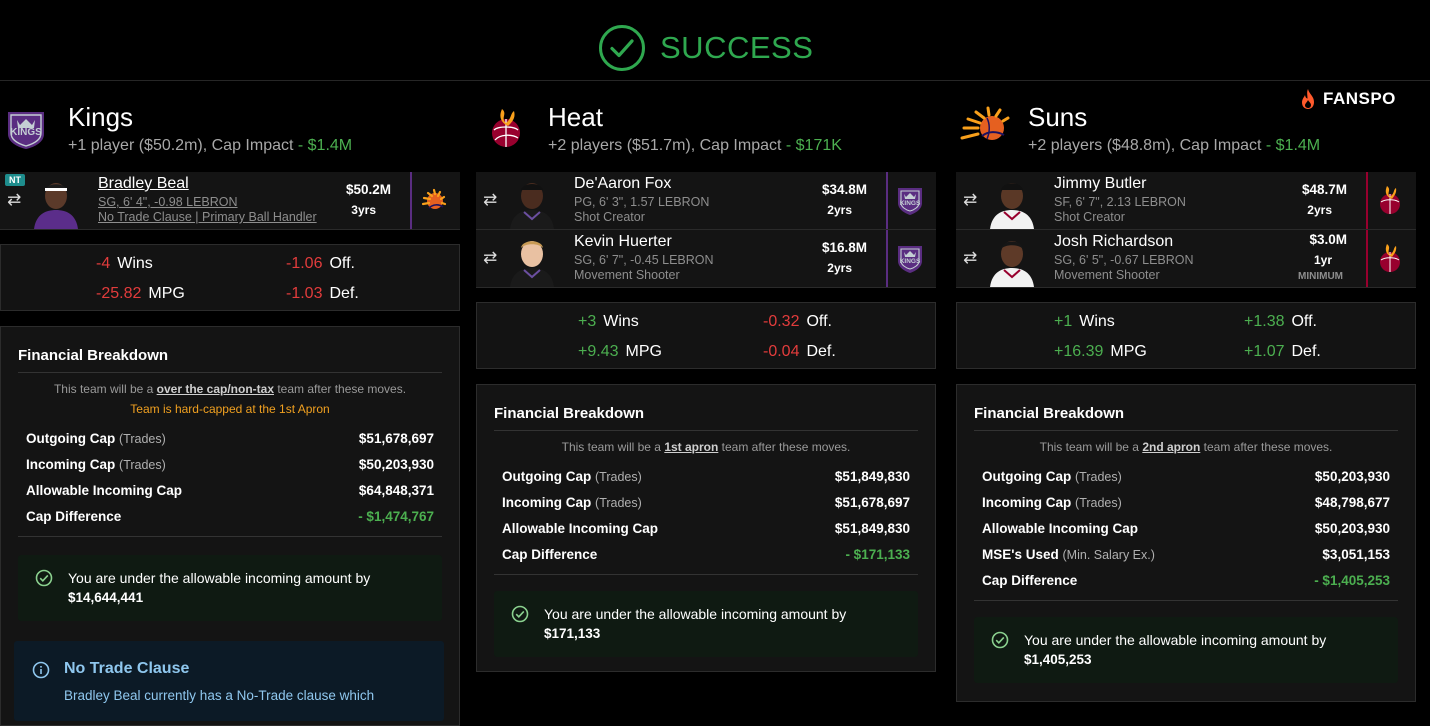 The width and height of the screenshot is (1430, 726). I want to click on mpg-stat: +16.39 MPG, so click(1100, 351).